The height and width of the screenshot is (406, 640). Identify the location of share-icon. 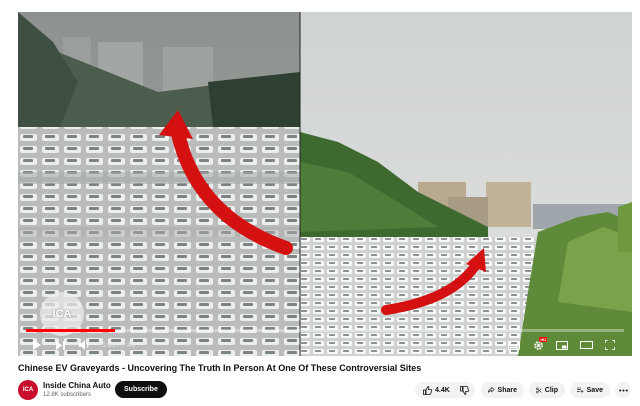
(491, 389).